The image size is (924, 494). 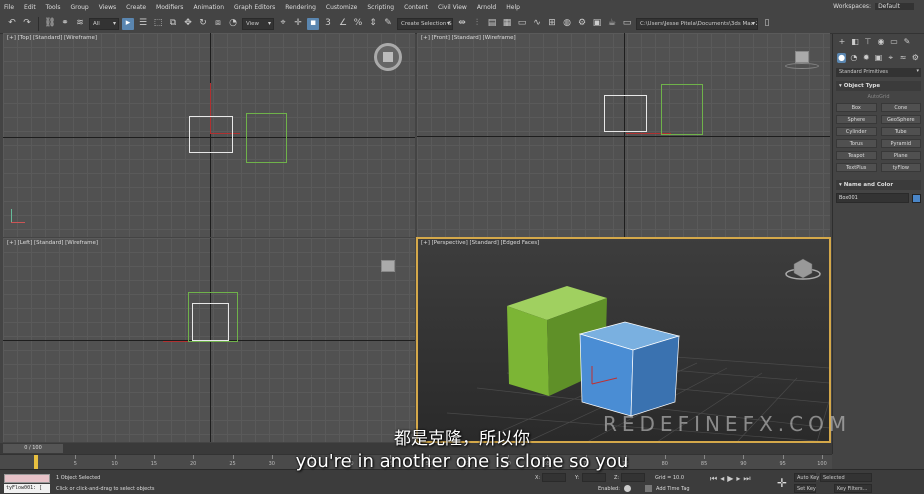 I want to click on move-icon: ✥, so click(x=188, y=24).